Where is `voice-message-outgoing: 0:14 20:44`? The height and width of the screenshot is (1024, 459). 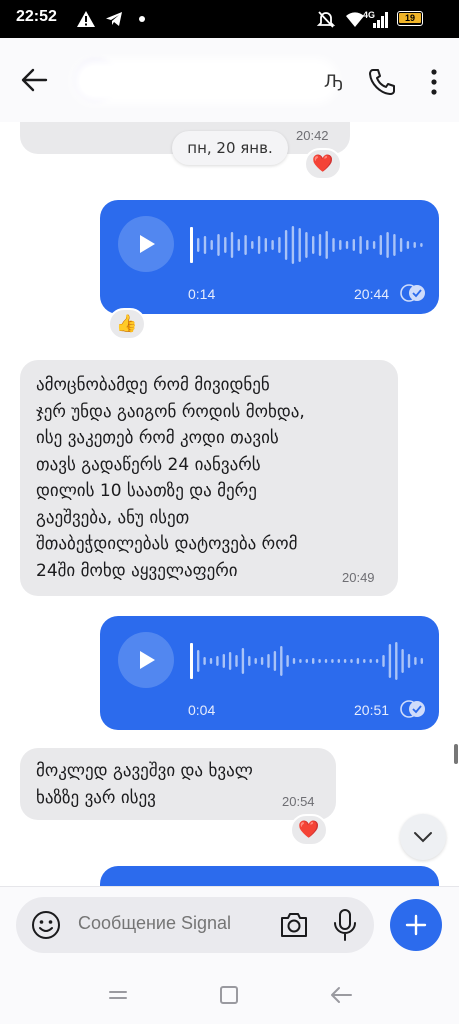 voice-message-outgoing: 0:14 20:44 is located at coordinates (269, 257).